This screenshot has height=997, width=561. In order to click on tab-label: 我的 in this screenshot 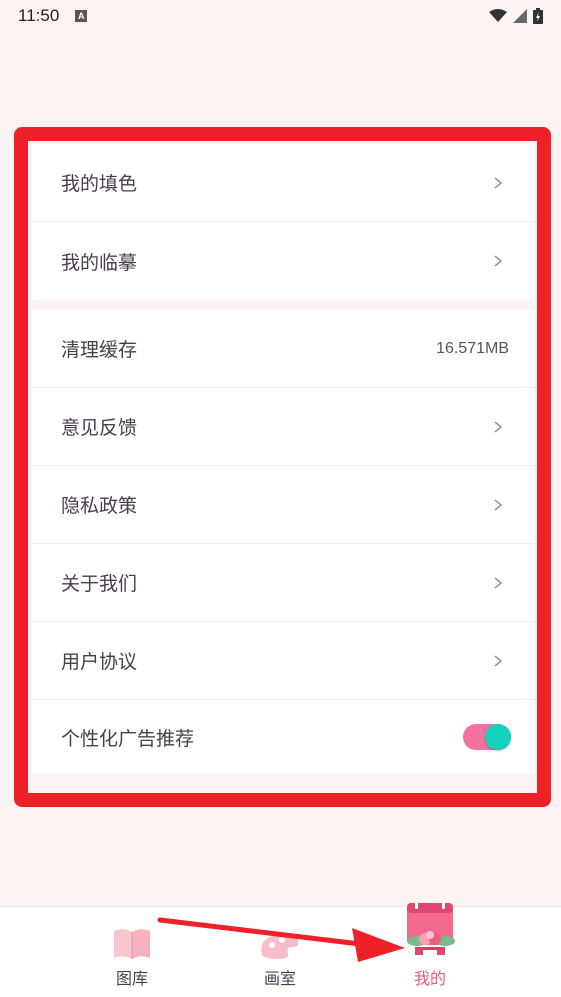, I will do `click(429, 978)`.